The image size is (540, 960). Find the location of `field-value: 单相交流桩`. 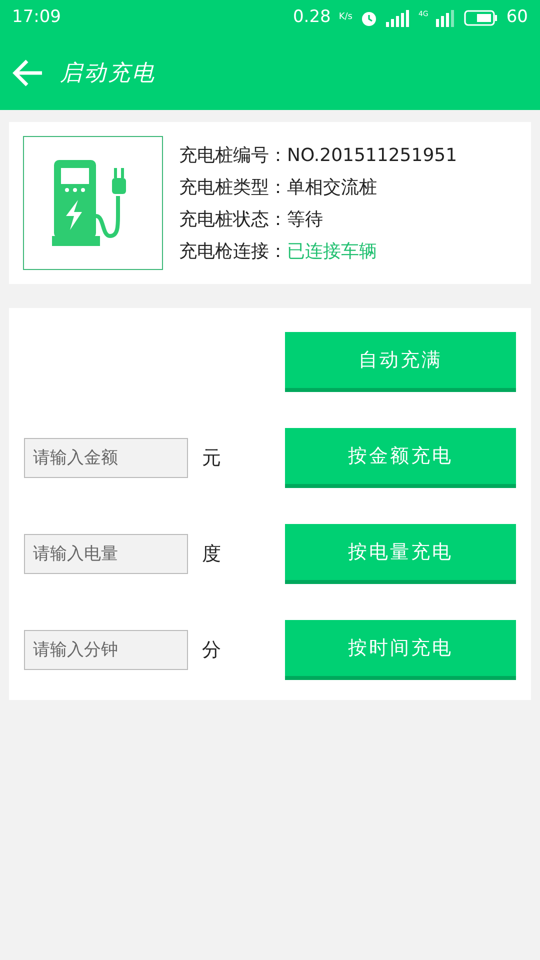

field-value: 单相交流桩 is located at coordinates (332, 188).